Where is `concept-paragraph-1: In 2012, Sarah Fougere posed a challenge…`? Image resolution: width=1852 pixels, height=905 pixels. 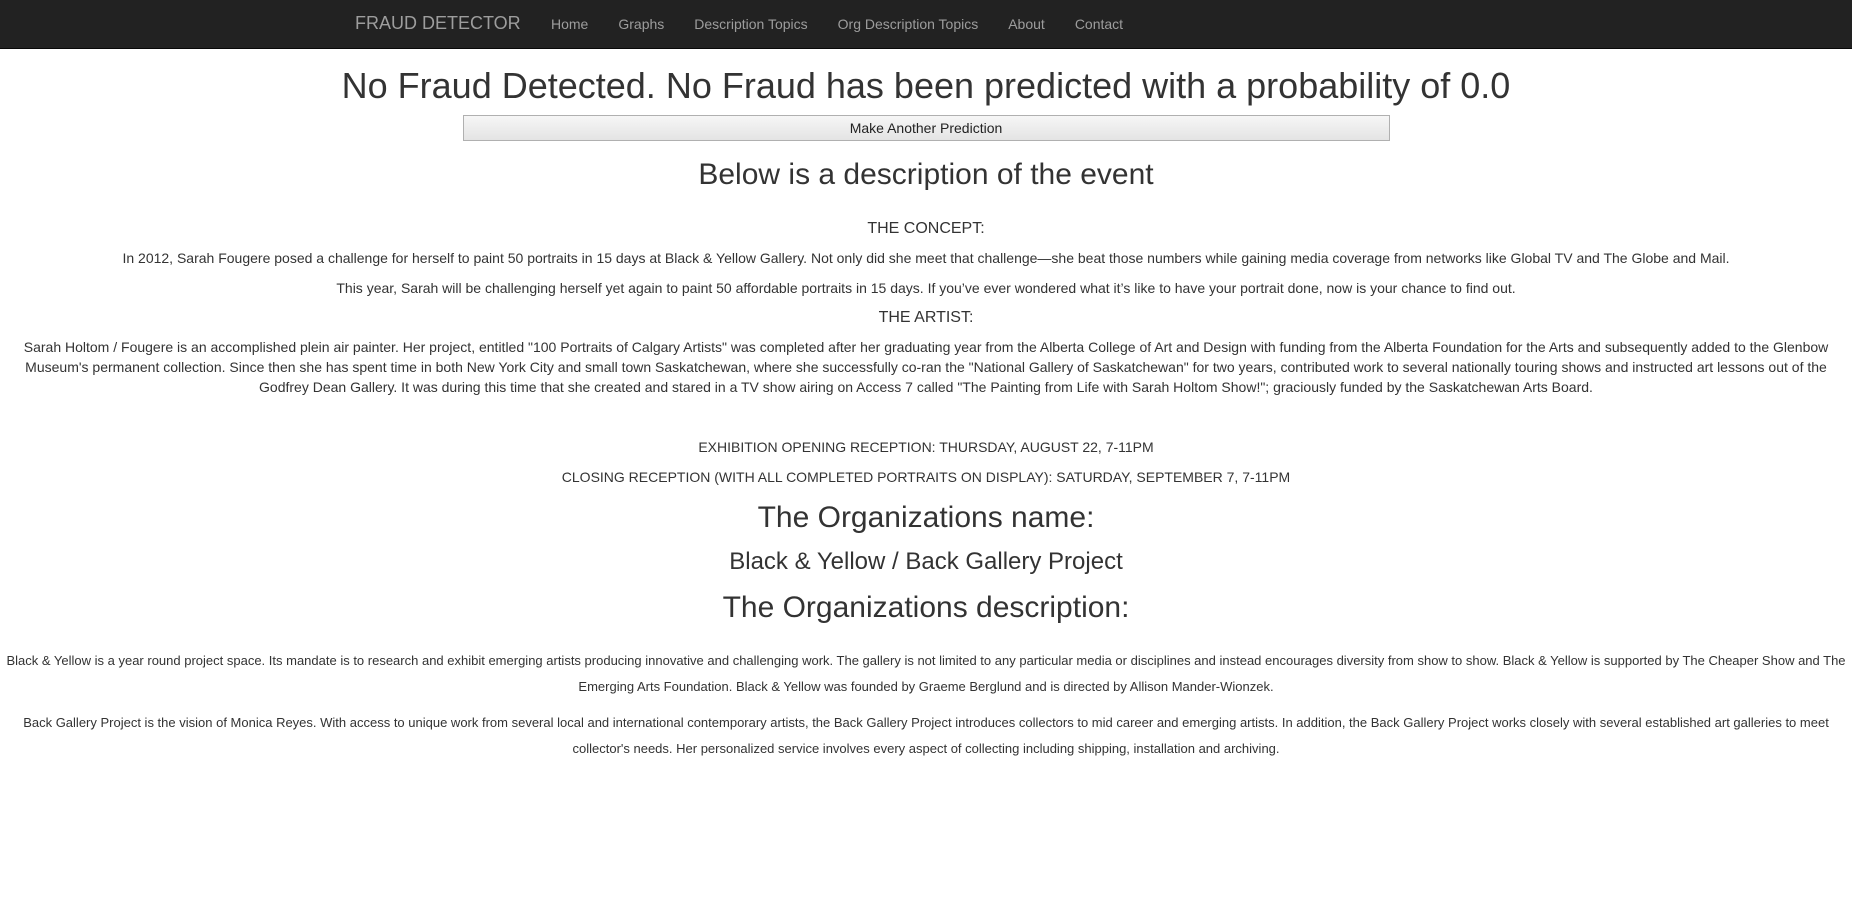 concept-paragraph-1: In 2012, Sarah Fougere posed a challenge… is located at coordinates (926, 257).